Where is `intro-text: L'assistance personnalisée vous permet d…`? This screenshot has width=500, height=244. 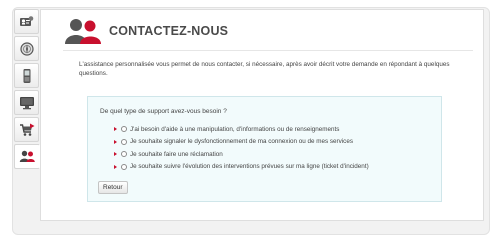 intro-text: L'assistance personnalisée vous permet d… is located at coordinates (264, 69).